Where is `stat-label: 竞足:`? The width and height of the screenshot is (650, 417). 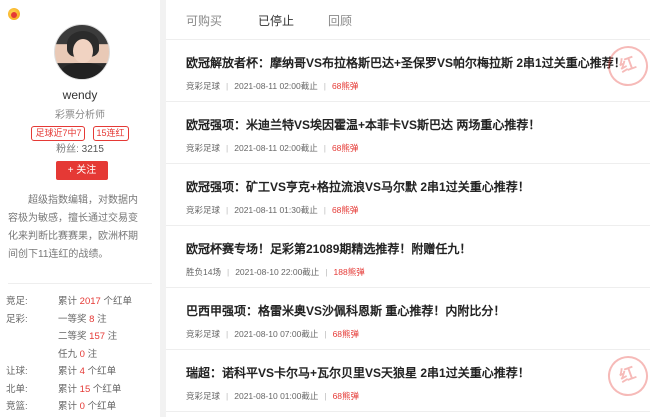
stat-label: 竞足: is located at coordinates (17, 301).